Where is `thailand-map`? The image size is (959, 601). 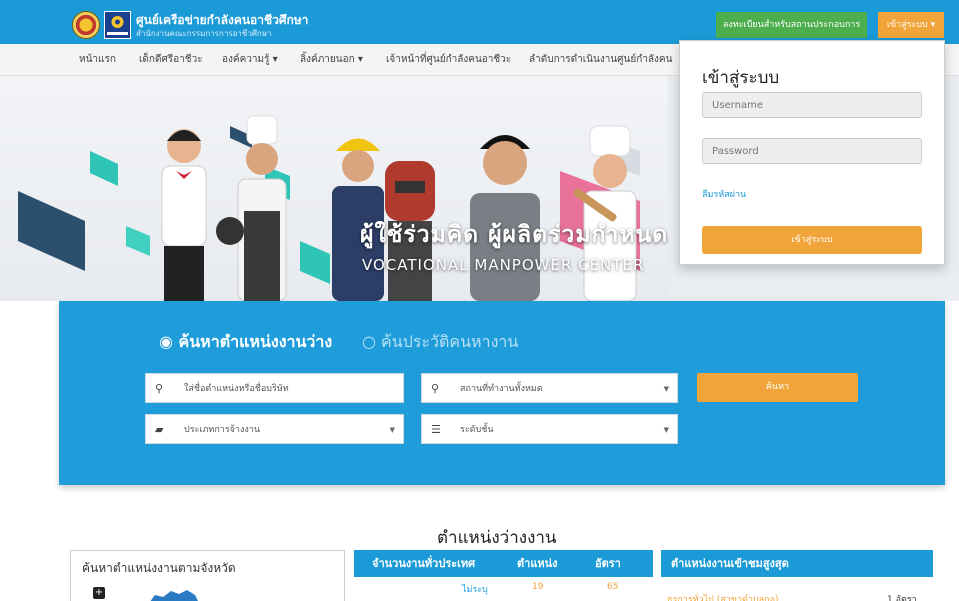 thailand-map is located at coordinates (174, 595).